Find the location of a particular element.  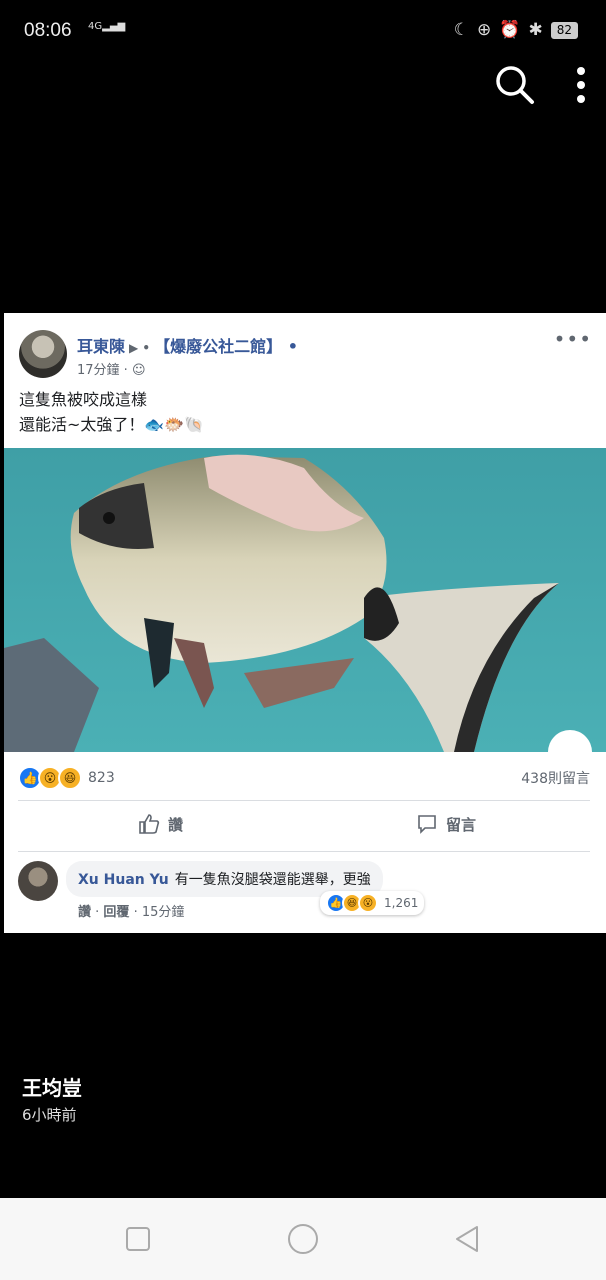

reaction-count: 823 is located at coordinates (101, 778).